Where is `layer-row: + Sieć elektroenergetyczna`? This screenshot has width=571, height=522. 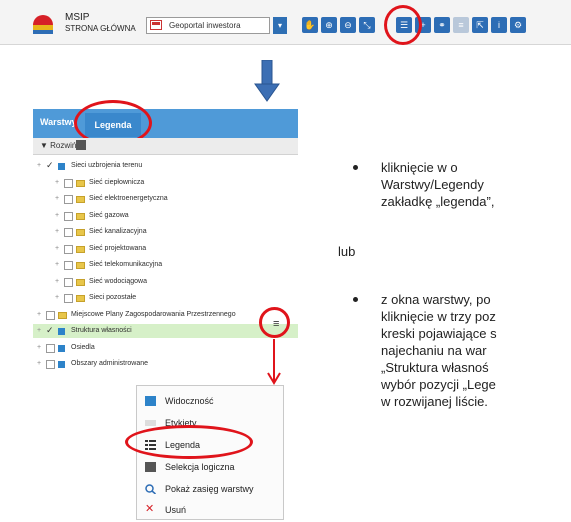 layer-row: + Sieć elektroenergetyczna is located at coordinates (165, 199).